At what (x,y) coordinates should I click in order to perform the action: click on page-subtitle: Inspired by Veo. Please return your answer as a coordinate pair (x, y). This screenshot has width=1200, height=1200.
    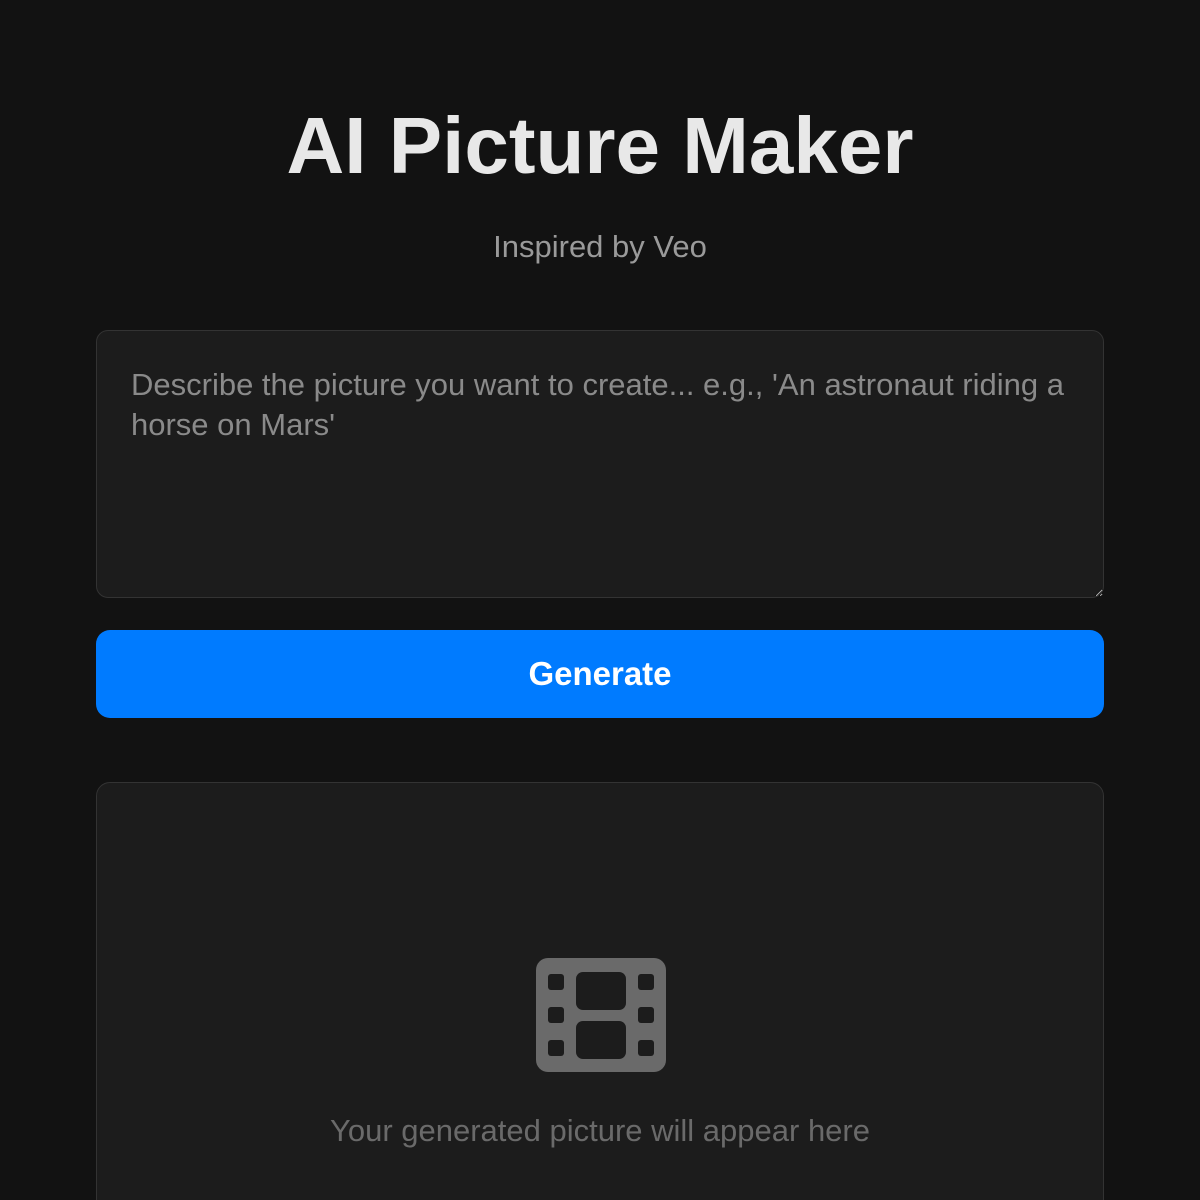
    Looking at the image, I should click on (600, 246).